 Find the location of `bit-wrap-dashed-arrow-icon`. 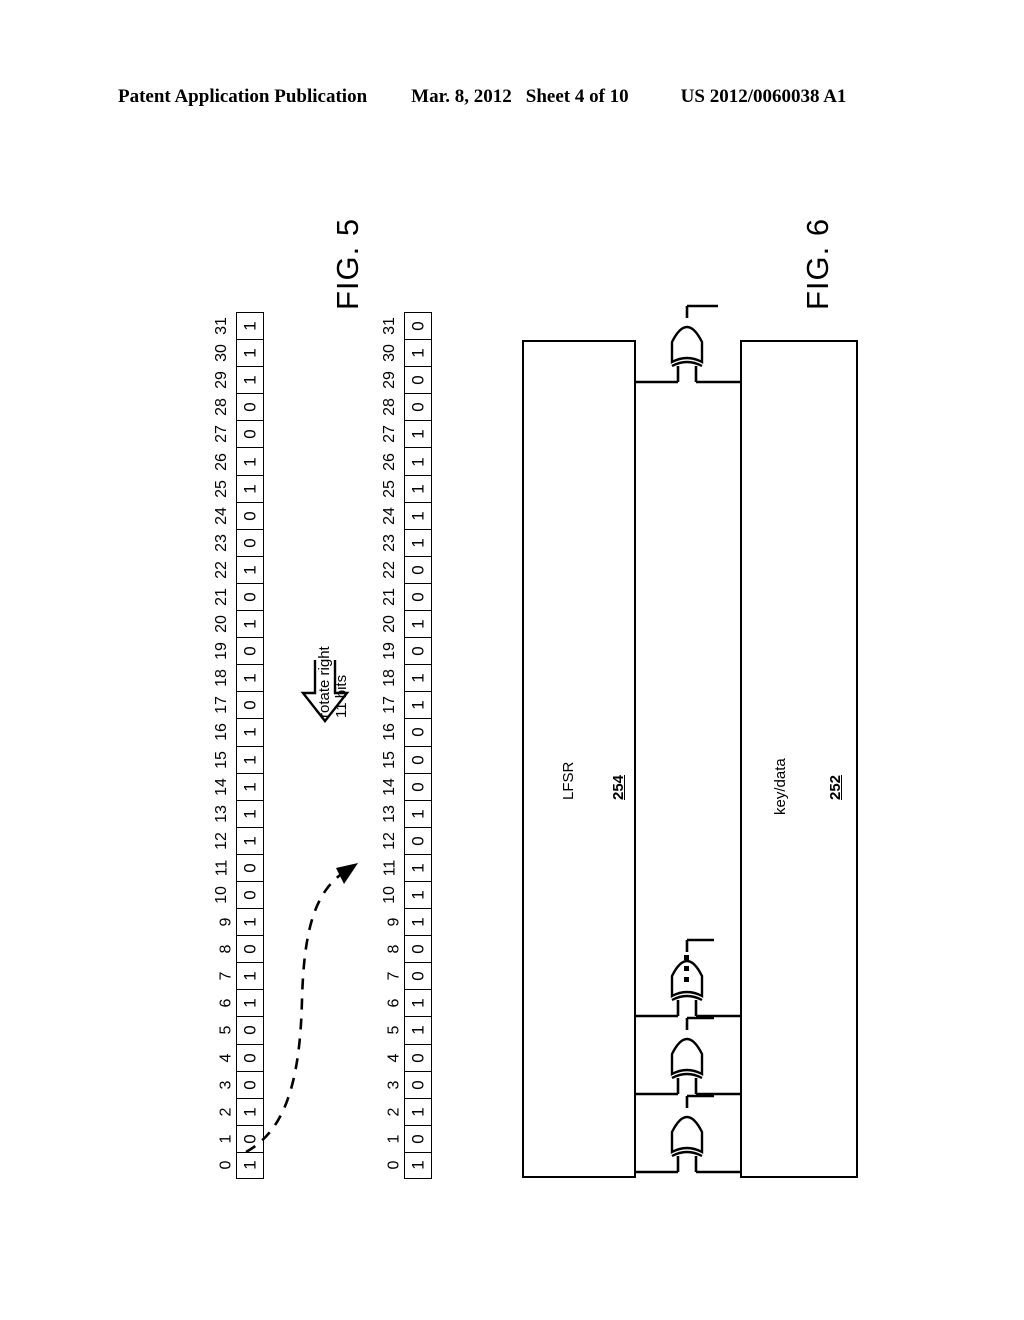

bit-wrap-dashed-arrow-icon is located at coordinates (301, 1008).